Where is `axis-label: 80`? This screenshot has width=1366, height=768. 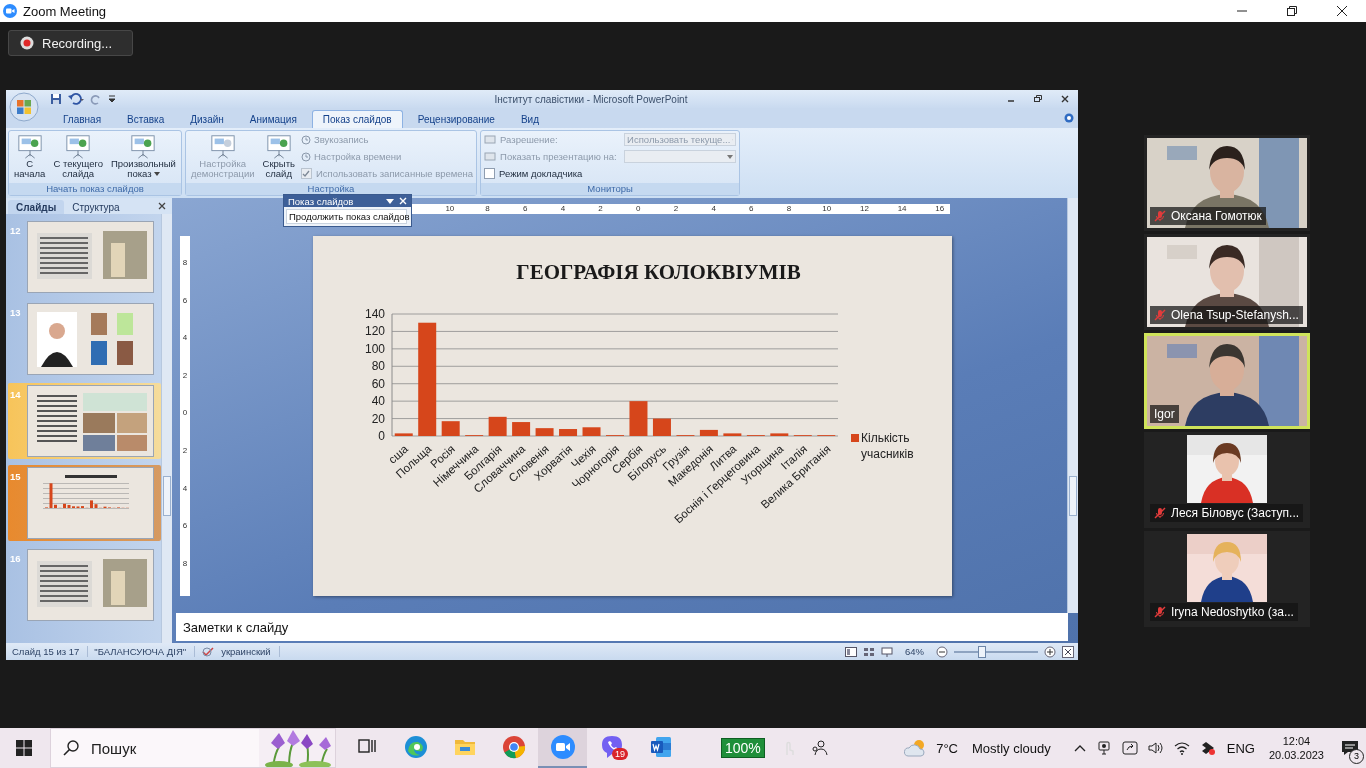 axis-label: 80 is located at coordinates (378, 366).